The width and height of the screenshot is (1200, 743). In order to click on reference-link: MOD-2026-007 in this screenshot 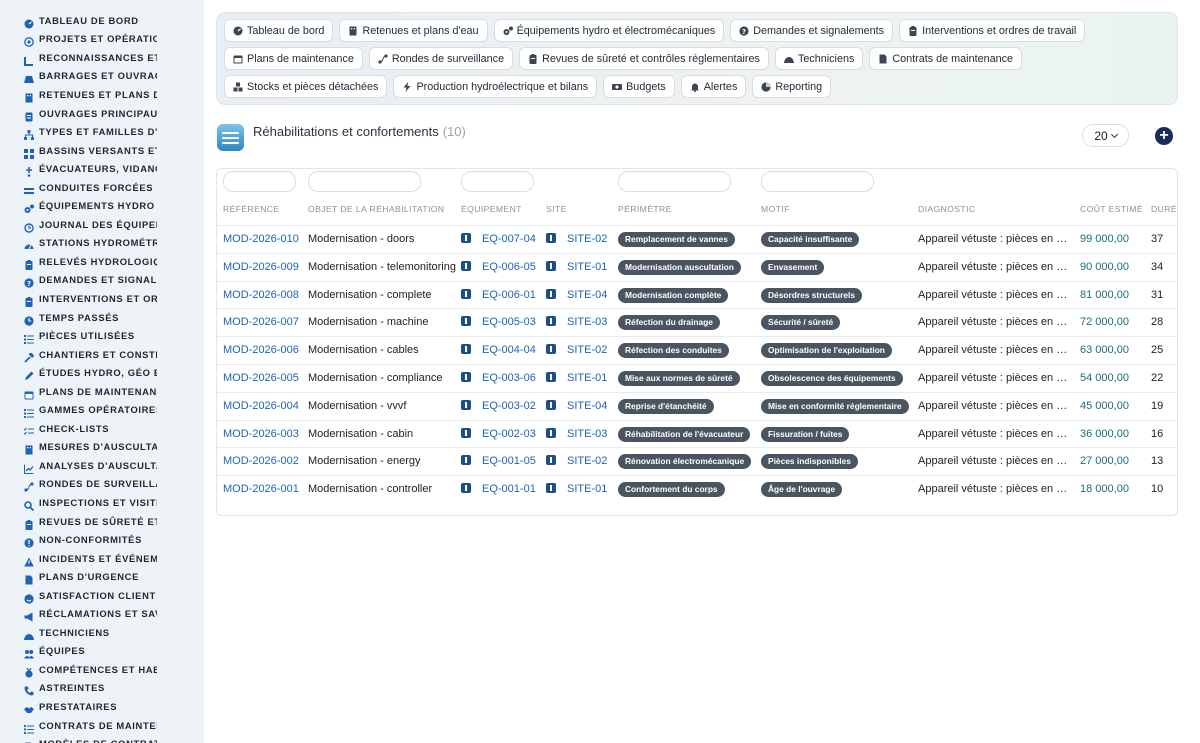, I will do `click(261, 322)`.